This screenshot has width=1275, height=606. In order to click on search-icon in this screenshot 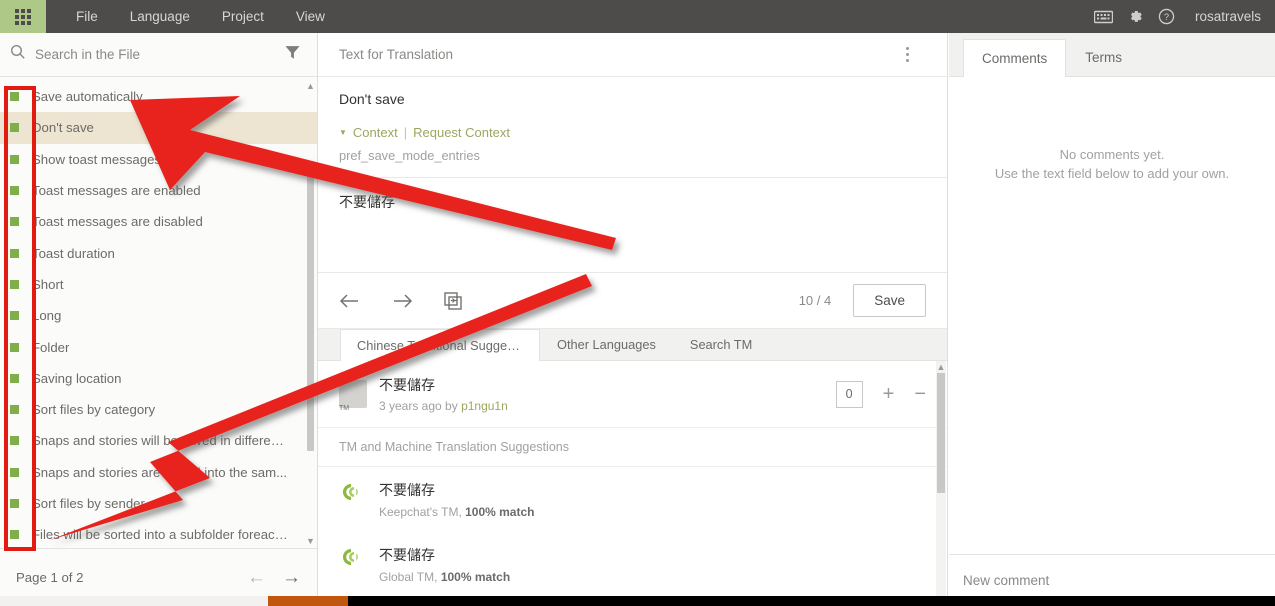, I will do `click(18, 54)`.